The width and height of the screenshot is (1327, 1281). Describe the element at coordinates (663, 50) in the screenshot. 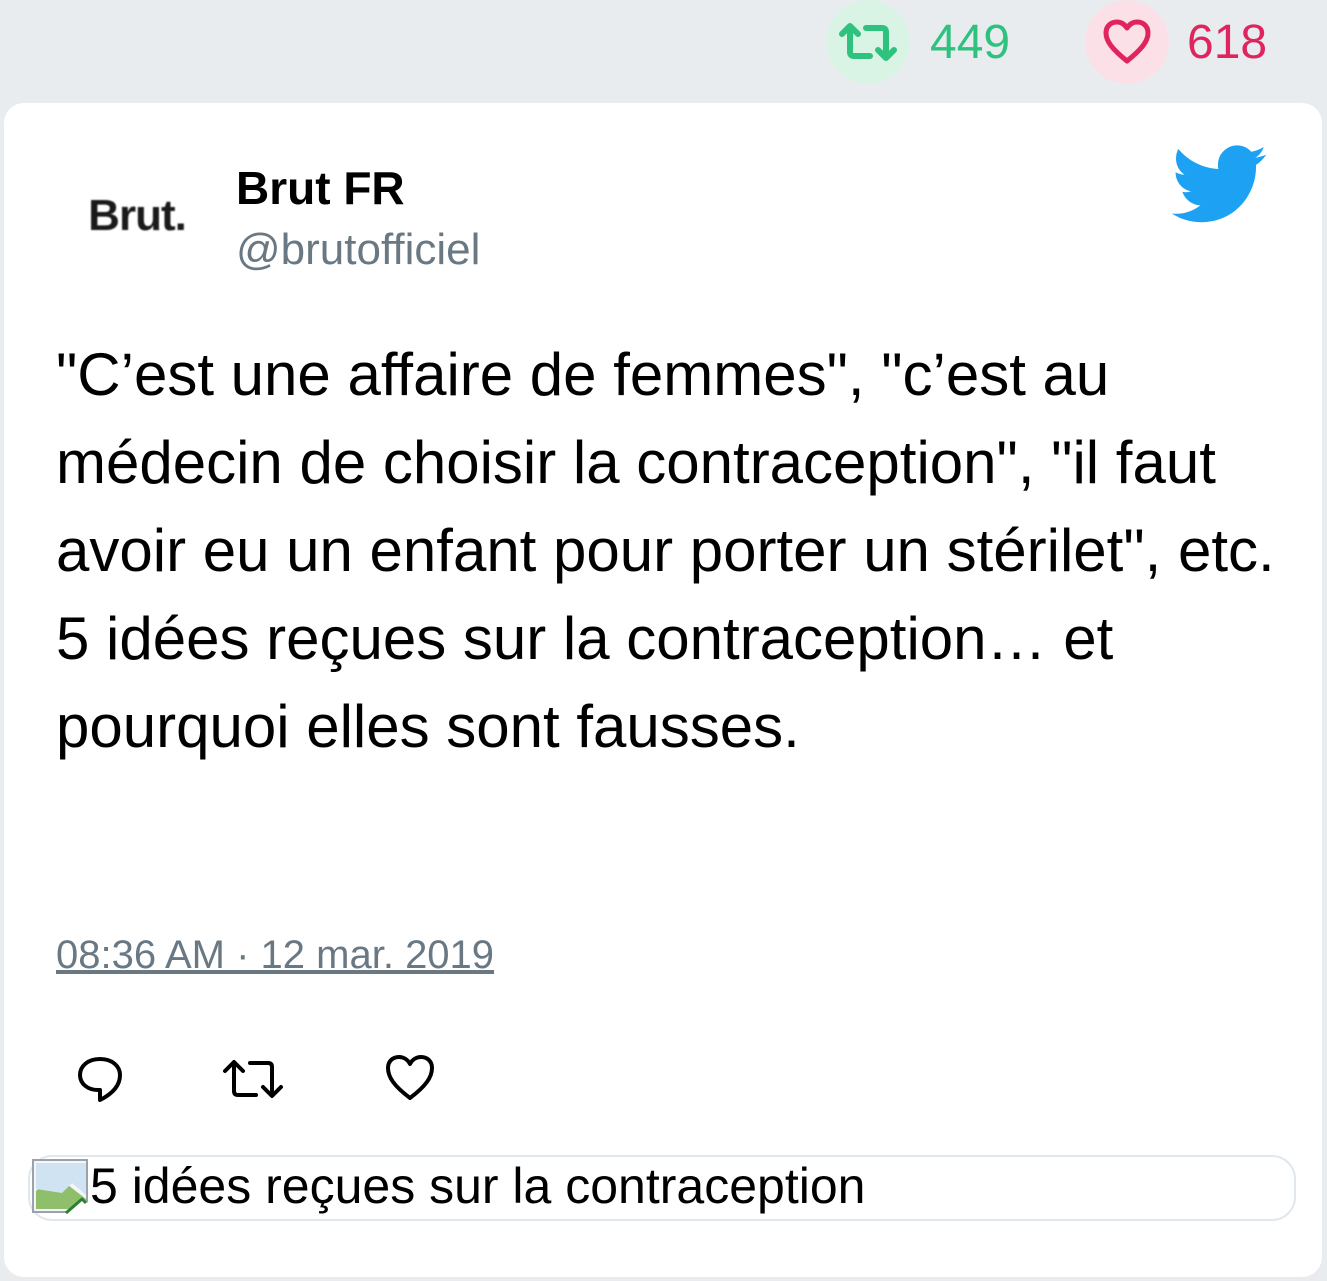

I see `engagement-bar: 449 618` at that location.